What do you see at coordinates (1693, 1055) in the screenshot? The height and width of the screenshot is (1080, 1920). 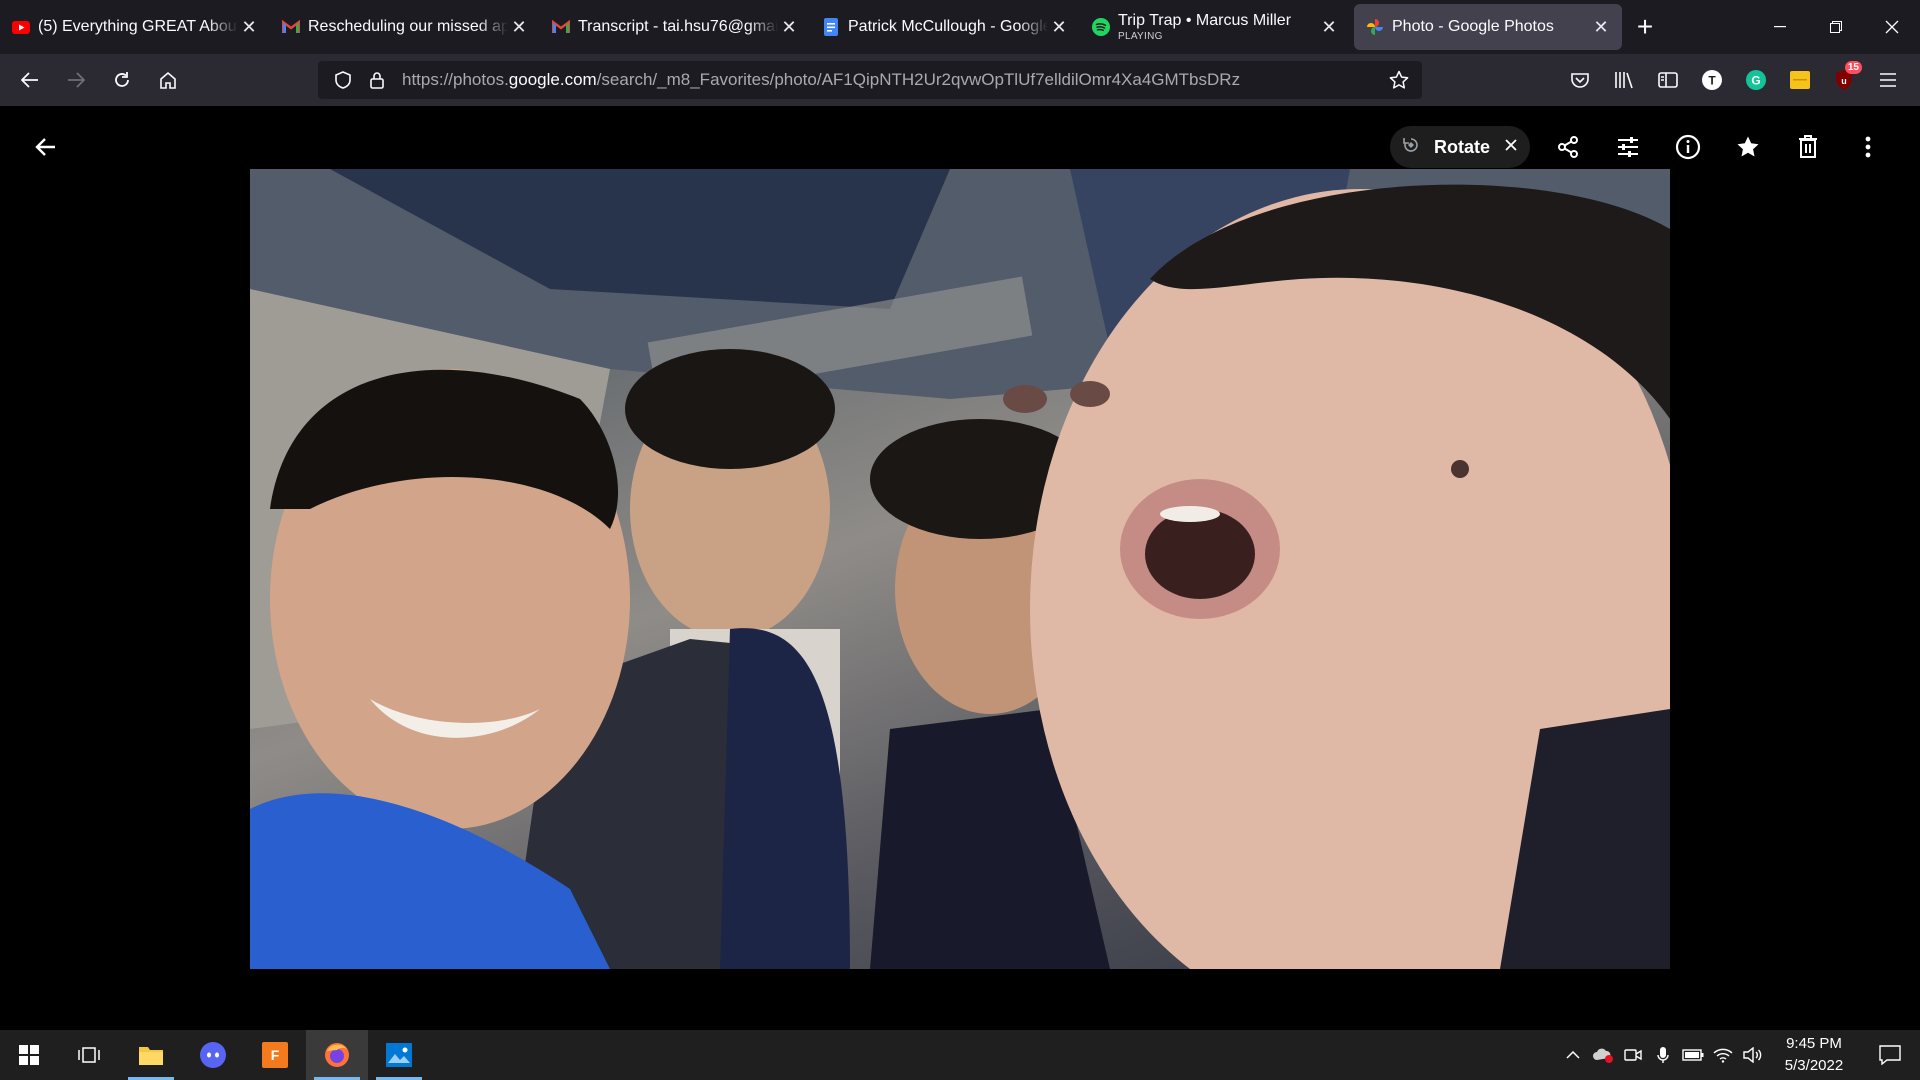 I see `battery-icon` at bounding box center [1693, 1055].